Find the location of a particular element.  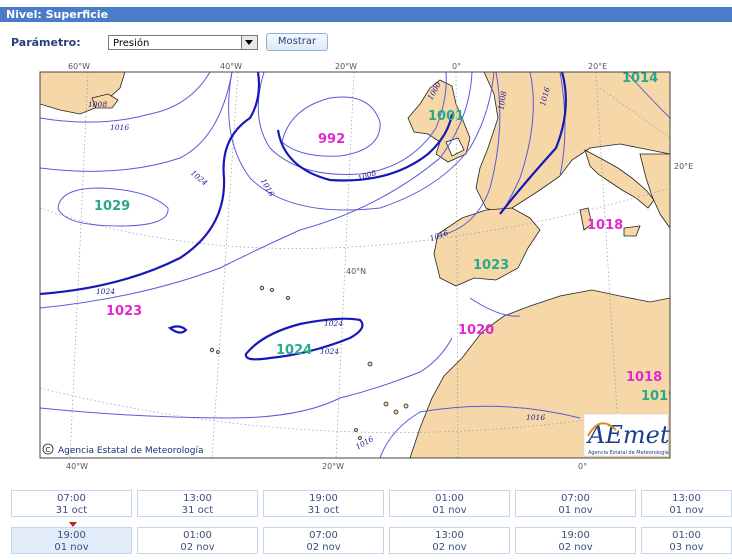

high-center: 1029 is located at coordinates (112, 206).